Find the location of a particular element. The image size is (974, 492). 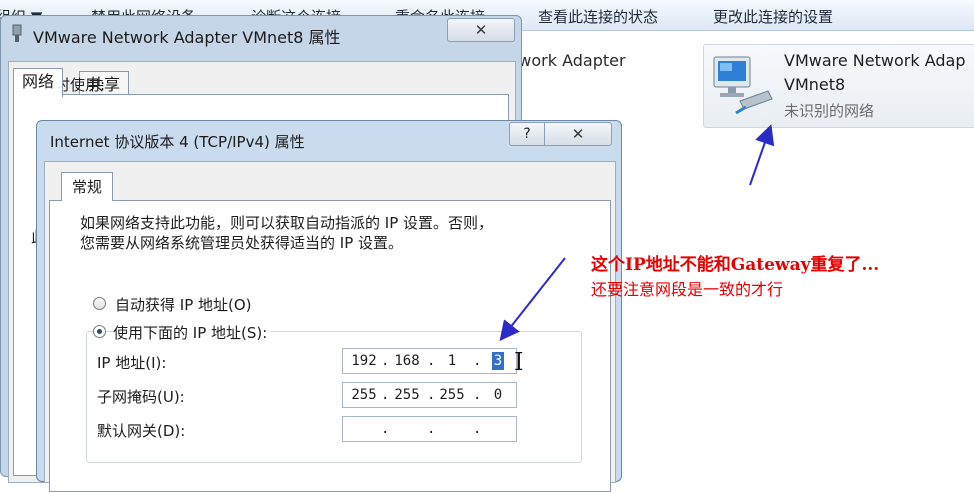

tab-network: 网络 is located at coordinates (38, 82).